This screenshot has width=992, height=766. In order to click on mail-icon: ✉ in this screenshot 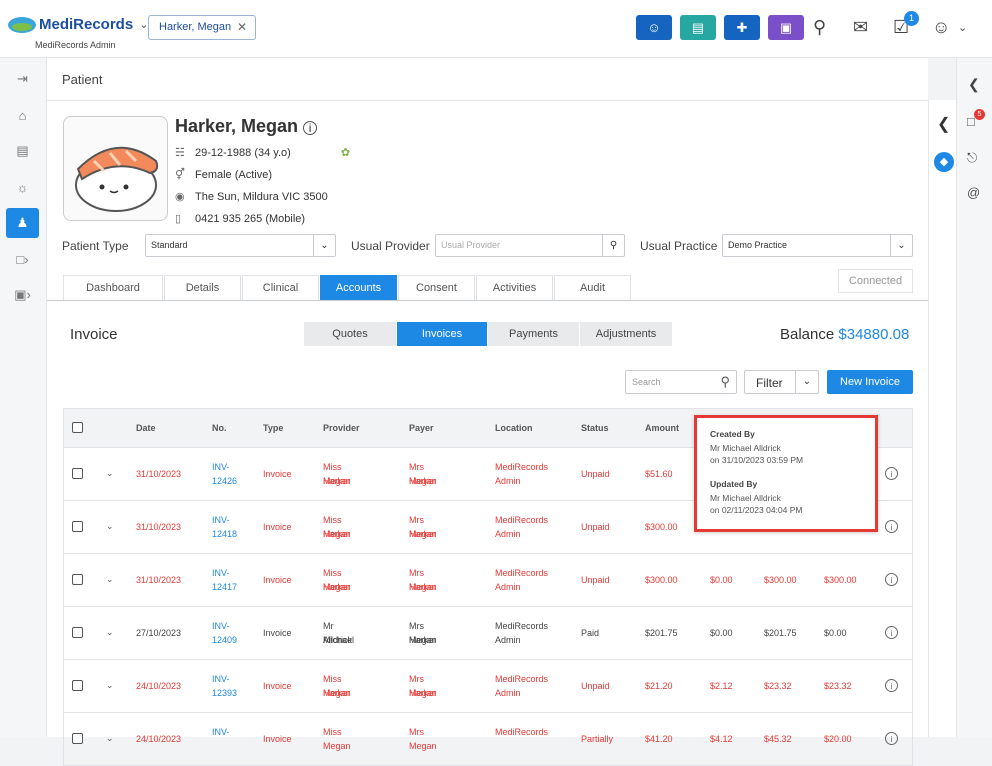, I will do `click(860, 27)`.